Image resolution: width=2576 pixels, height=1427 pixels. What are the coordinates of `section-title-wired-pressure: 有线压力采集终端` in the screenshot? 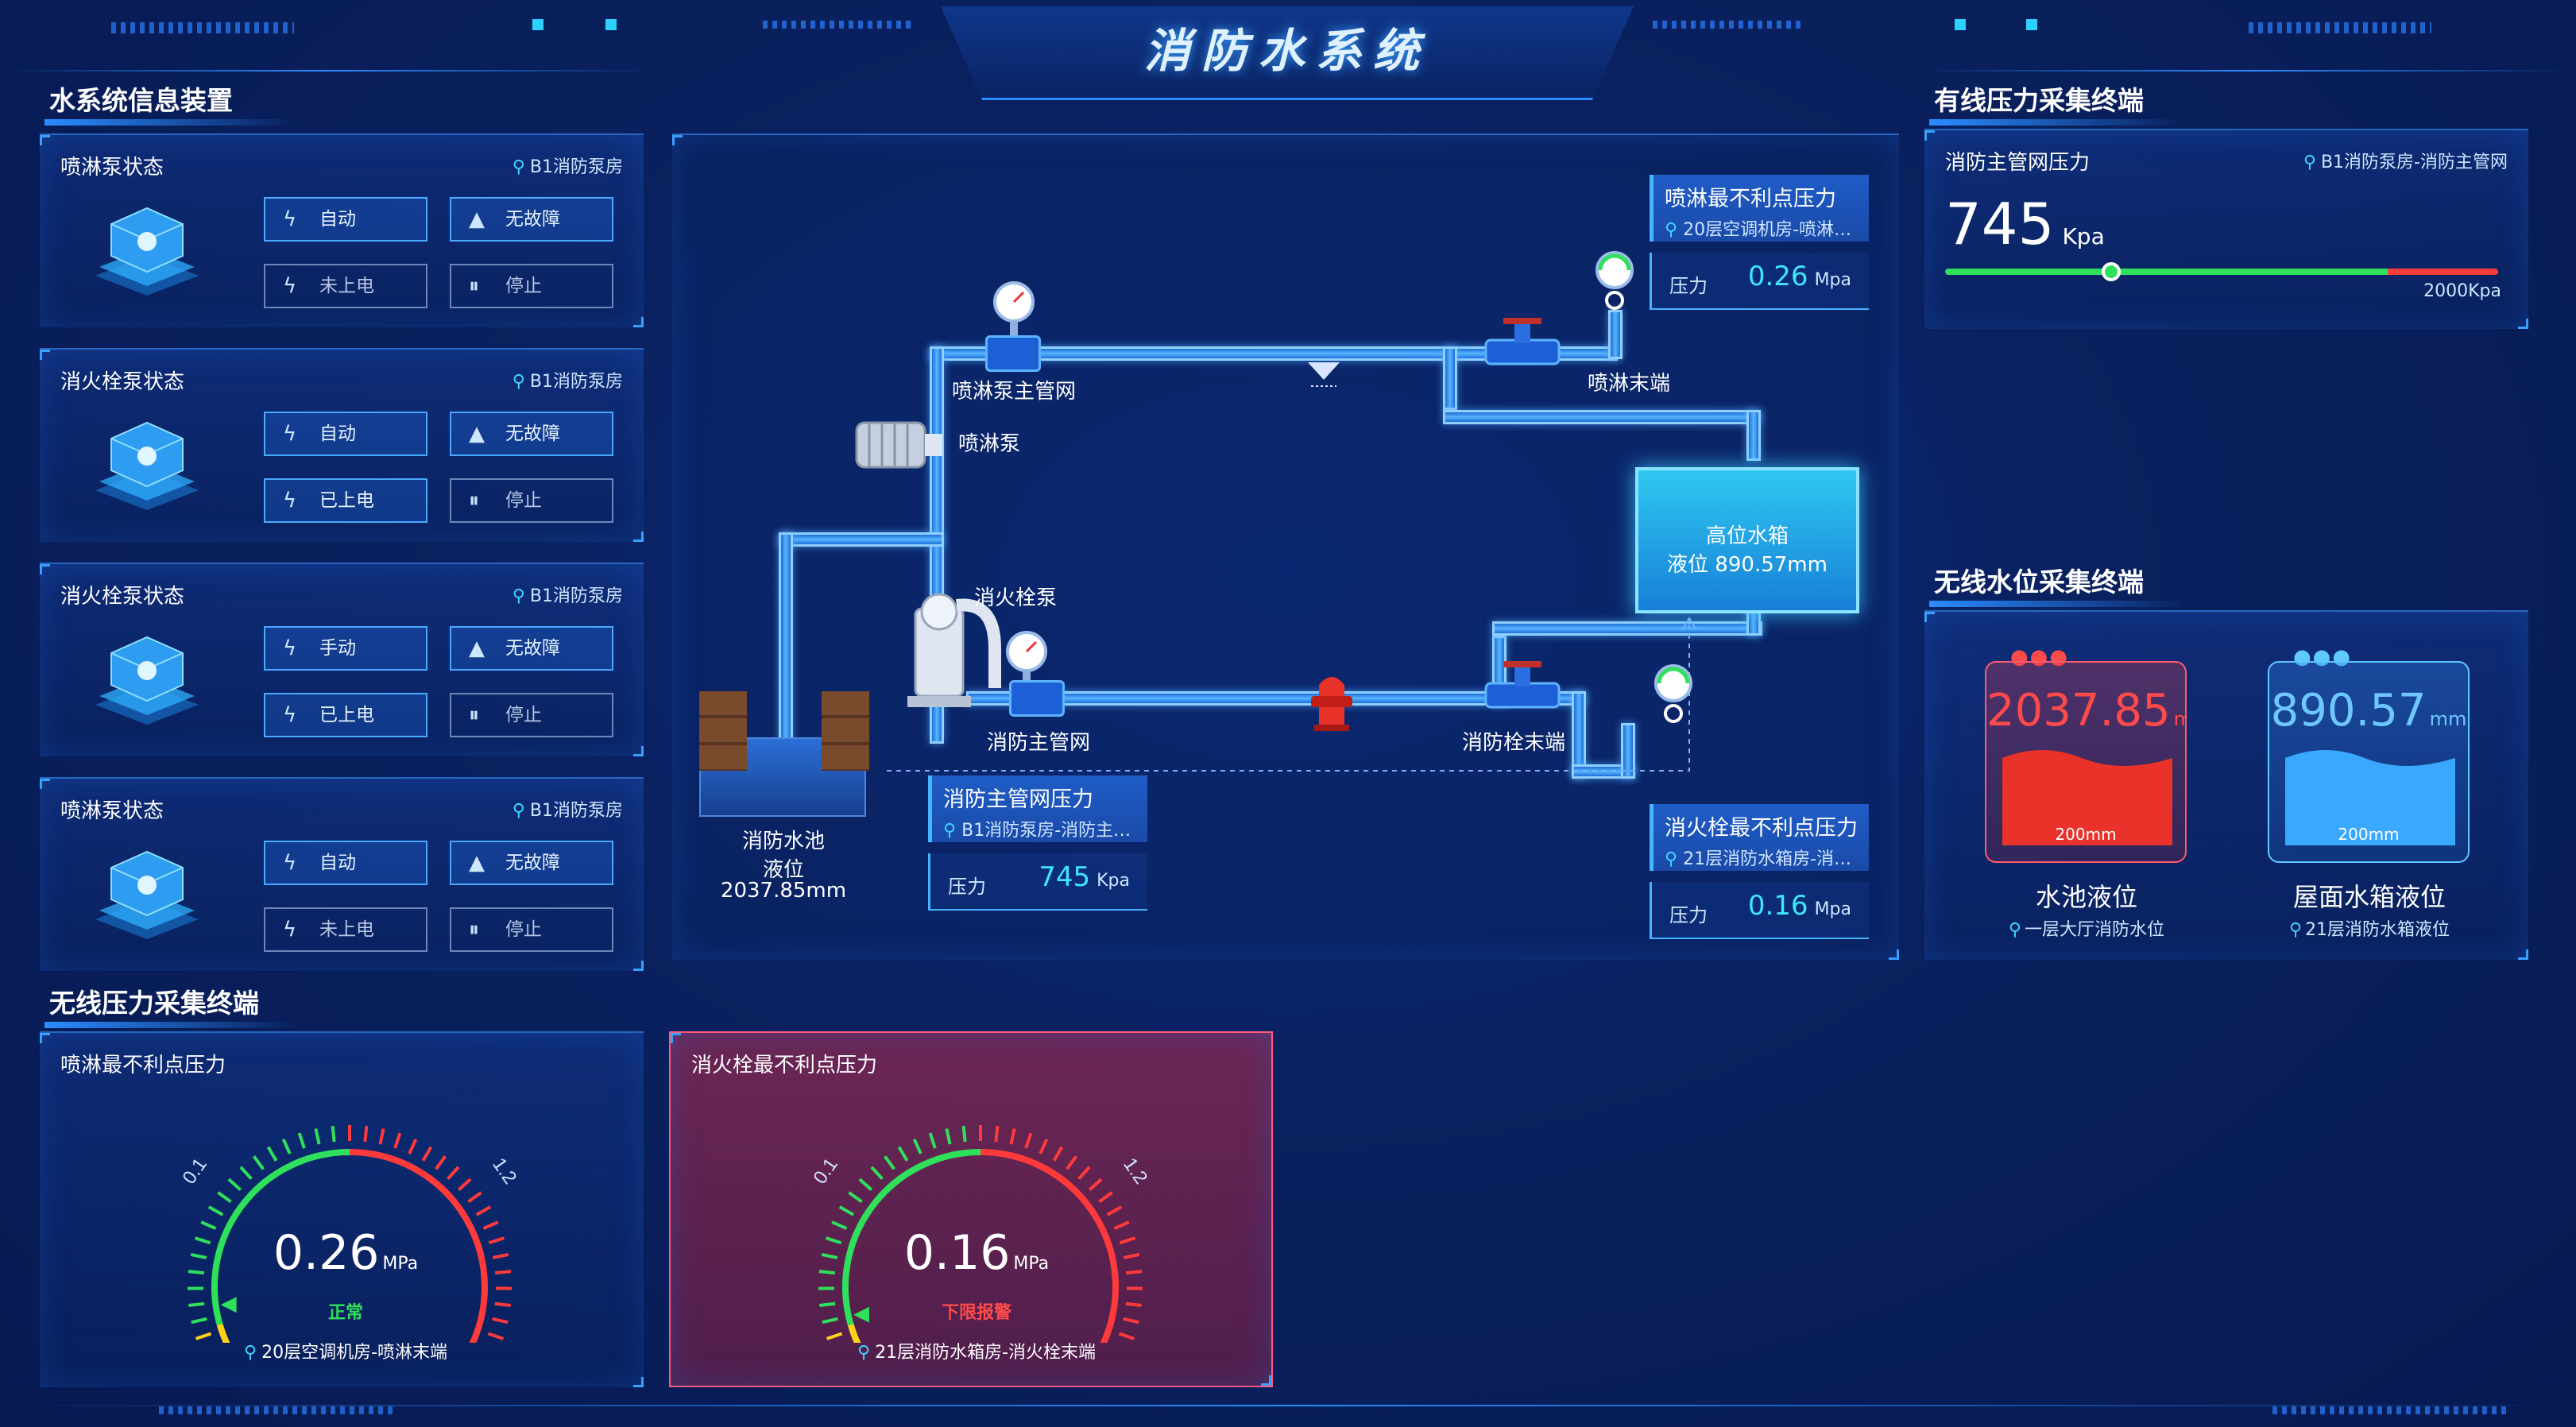 It's located at (2056, 102).